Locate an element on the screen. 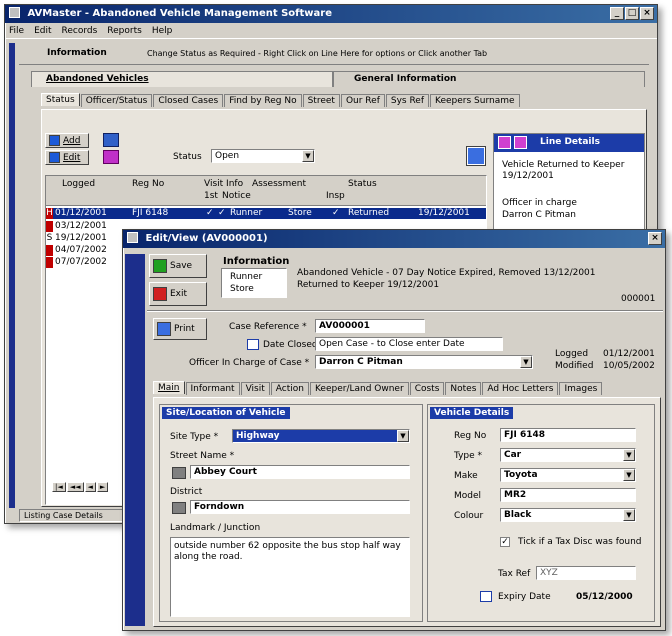 Image resolution: width=672 pixels, height=636 pixels. maximize-button: □ is located at coordinates (632, 13).